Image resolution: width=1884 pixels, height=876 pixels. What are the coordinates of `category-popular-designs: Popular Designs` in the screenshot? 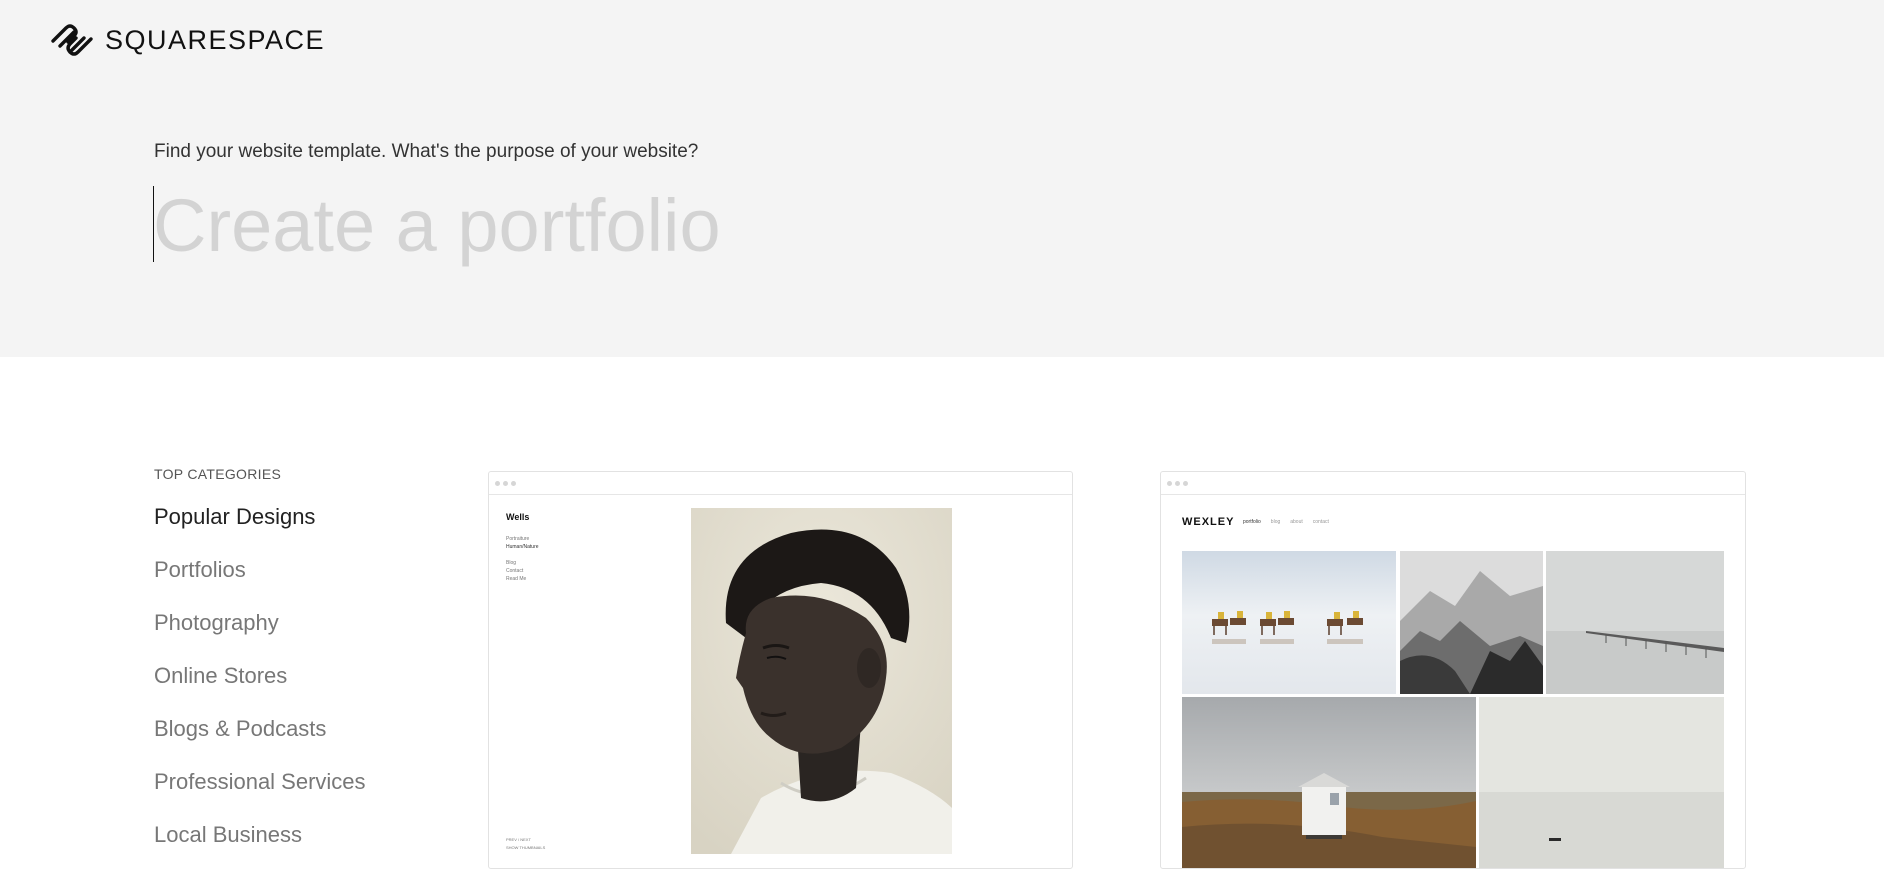 It's located at (260, 530).